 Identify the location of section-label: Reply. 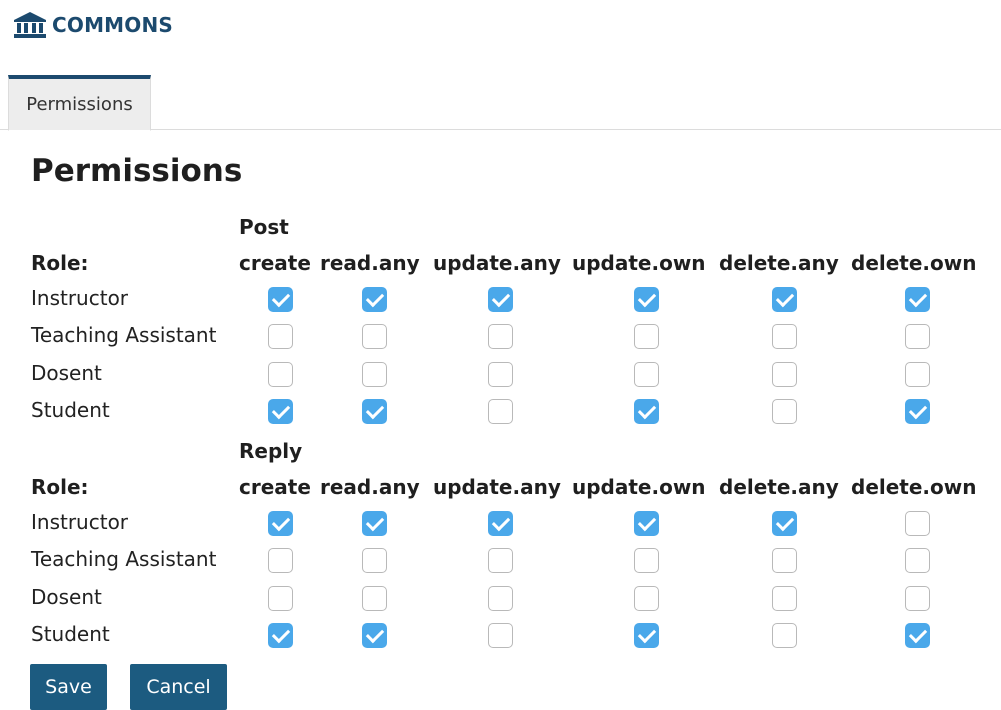
(271, 451).